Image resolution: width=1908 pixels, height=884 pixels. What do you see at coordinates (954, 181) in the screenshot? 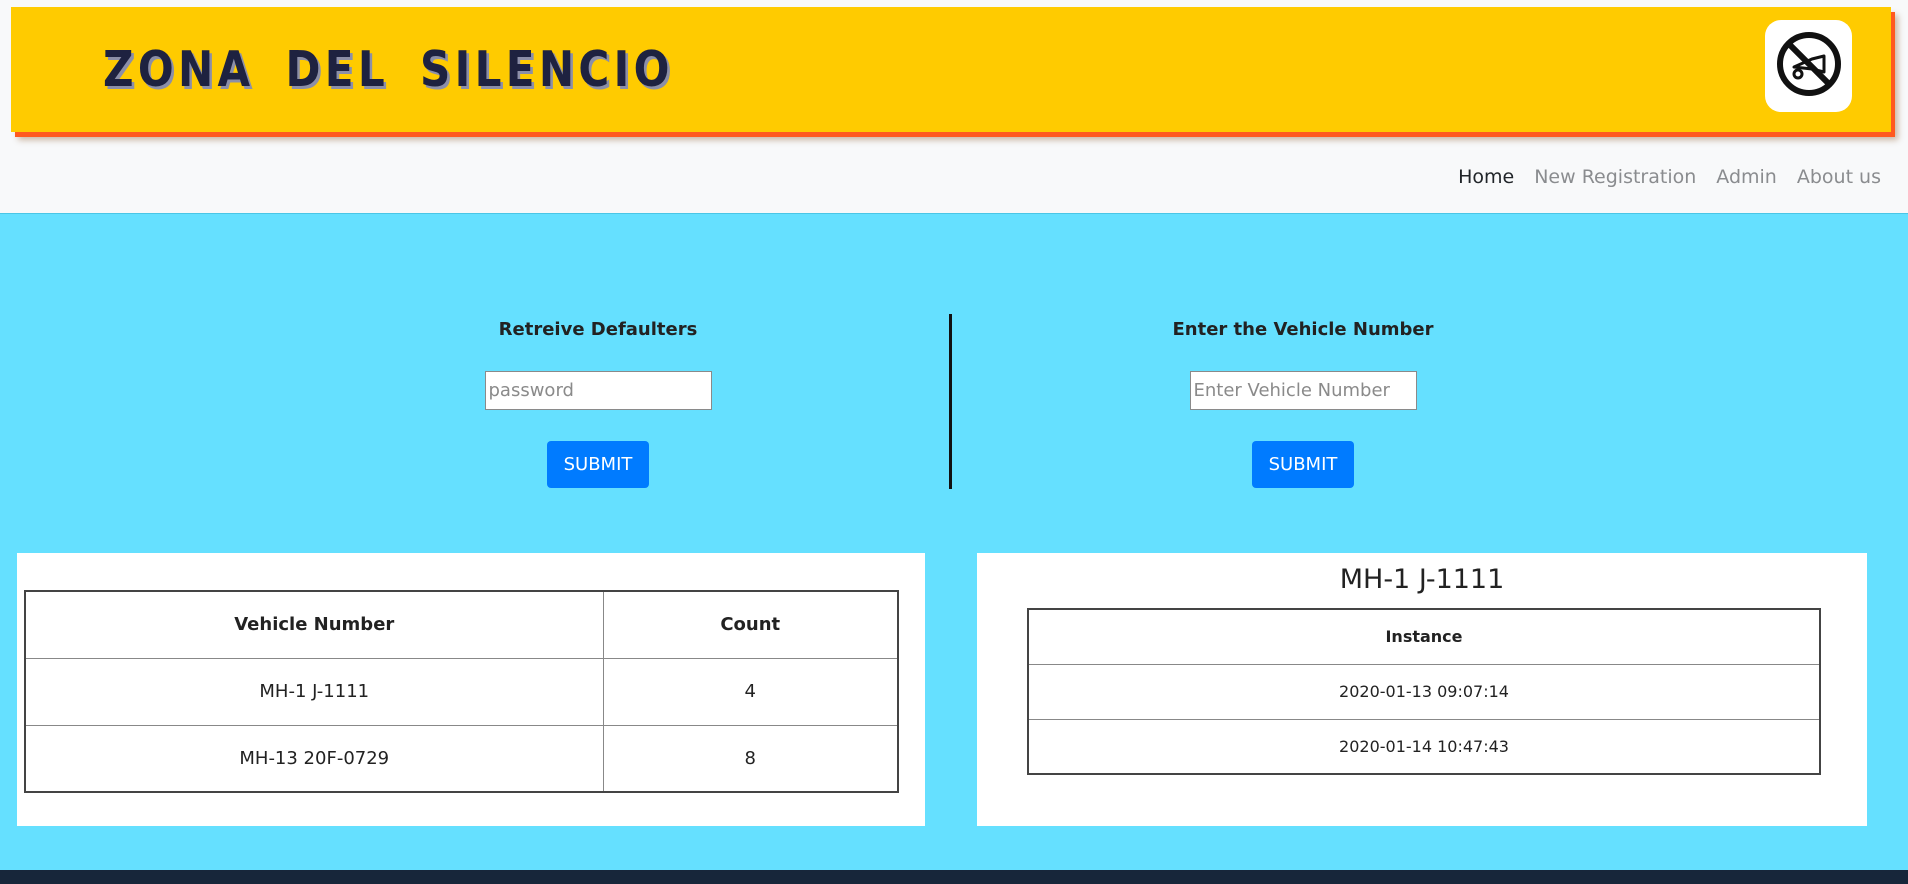
I see `navbar: Home New Registration Admin About us` at bounding box center [954, 181].